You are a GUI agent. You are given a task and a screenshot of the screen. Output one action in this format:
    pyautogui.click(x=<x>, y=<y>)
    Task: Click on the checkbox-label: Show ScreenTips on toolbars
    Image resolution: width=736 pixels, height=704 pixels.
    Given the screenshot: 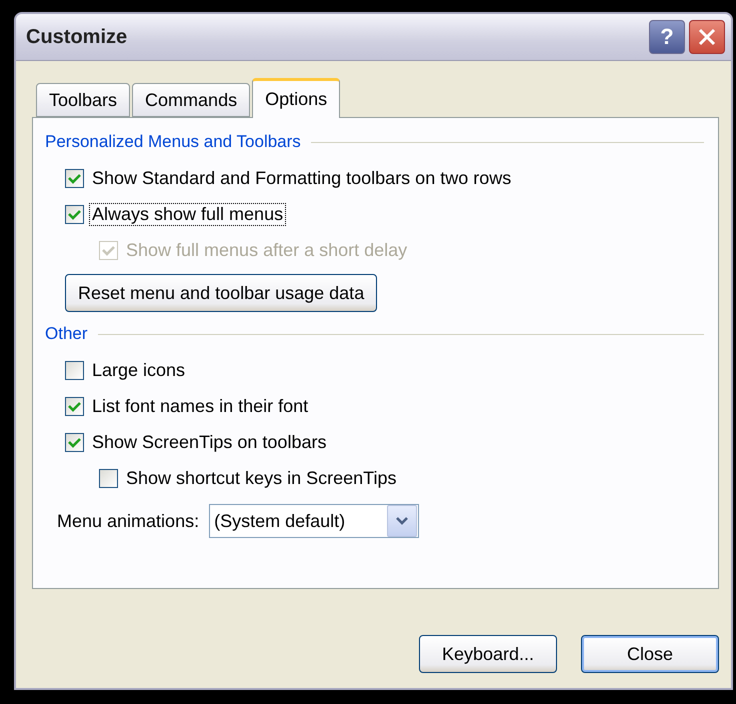 What is the action you would take?
    pyautogui.click(x=209, y=442)
    